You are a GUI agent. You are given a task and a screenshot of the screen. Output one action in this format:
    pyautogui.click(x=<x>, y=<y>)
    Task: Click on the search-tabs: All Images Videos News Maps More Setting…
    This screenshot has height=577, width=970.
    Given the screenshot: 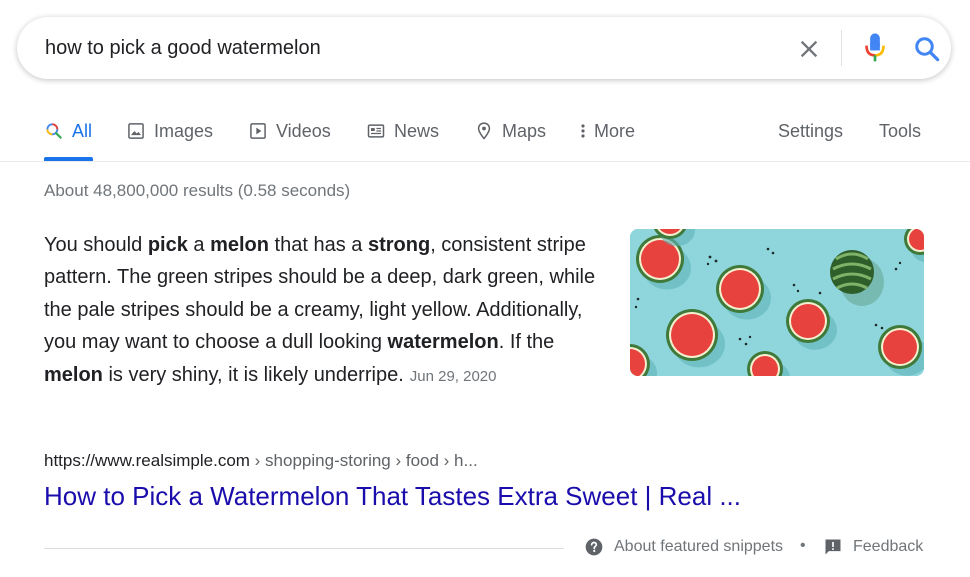 What is the action you would take?
    pyautogui.click(x=485, y=136)
    